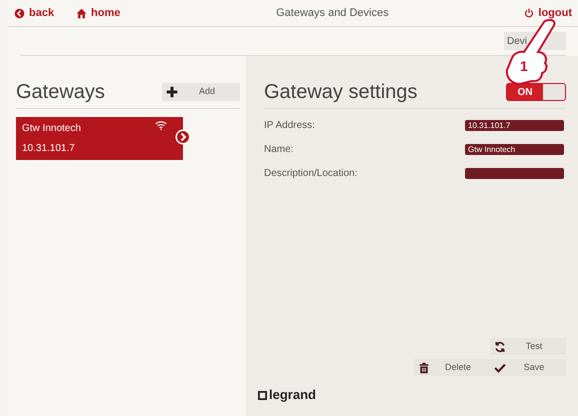 The image size is (578, 416). What do you see at coordinates (172, 92) in the screenshot?
I see `plus-icon` at bounding box center [172, 92].